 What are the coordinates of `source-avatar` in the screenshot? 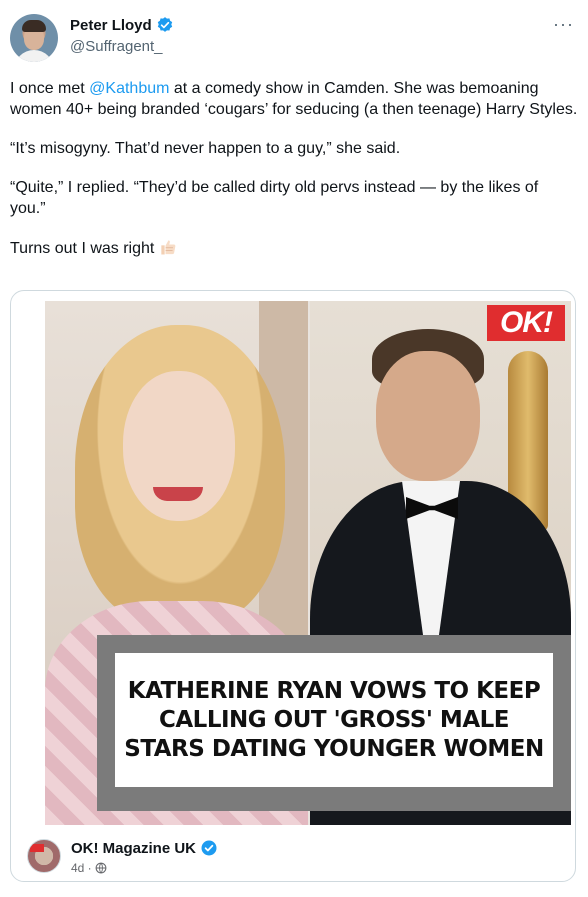 It's located at (44, 856).